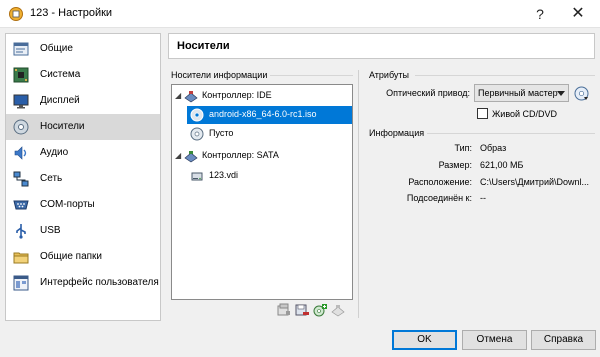 The width and height of the screenshot is (600, 357). What do you see at coordinates (284, 310) in the screenshot?
I see `add-controller-icon` at bounding box center [284, 310].